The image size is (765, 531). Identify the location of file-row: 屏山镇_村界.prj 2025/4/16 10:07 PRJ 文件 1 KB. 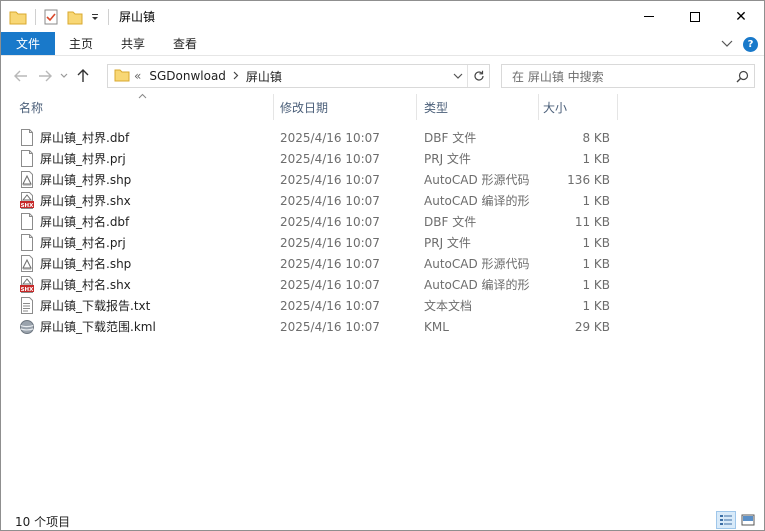
(382, 158).